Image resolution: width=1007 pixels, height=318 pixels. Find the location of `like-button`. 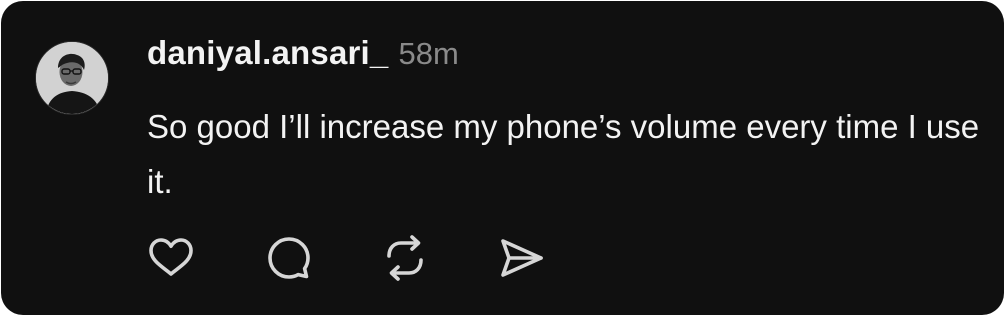

like-button is located at coordinates (171, 258).